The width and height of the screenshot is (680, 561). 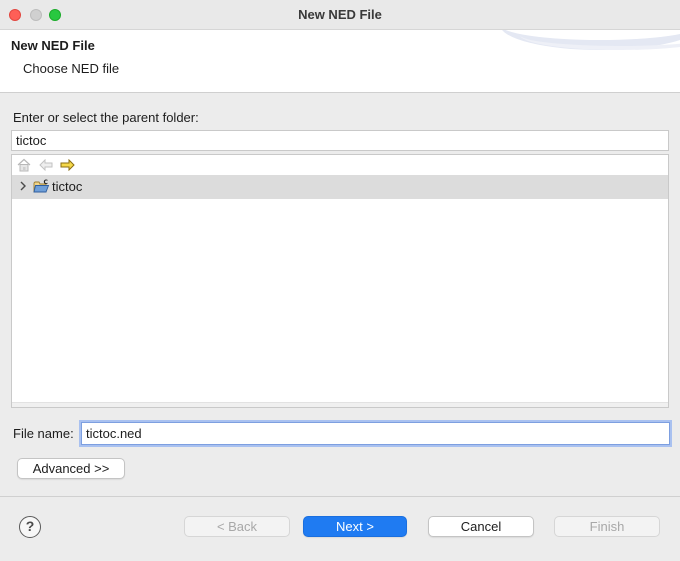 I want to click on title-bar: New NED File, so click(x=340, y=15).